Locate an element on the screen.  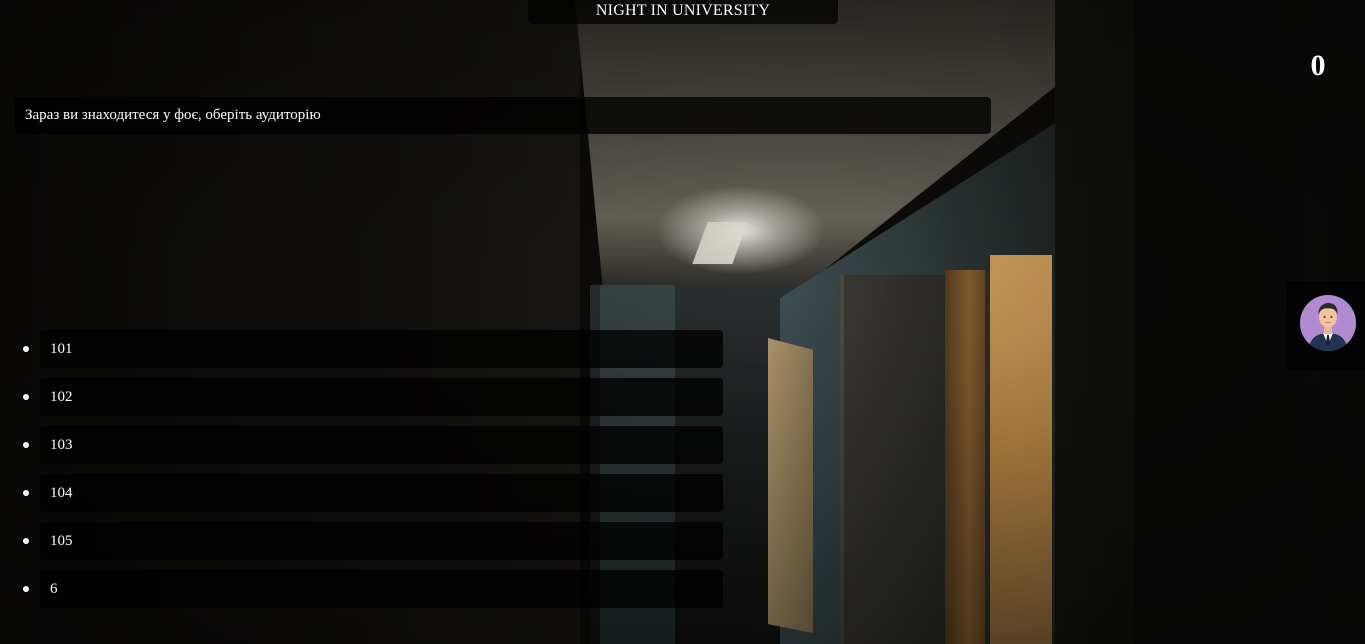
choice-button-101: 101 is located at coordinates (381, 349).